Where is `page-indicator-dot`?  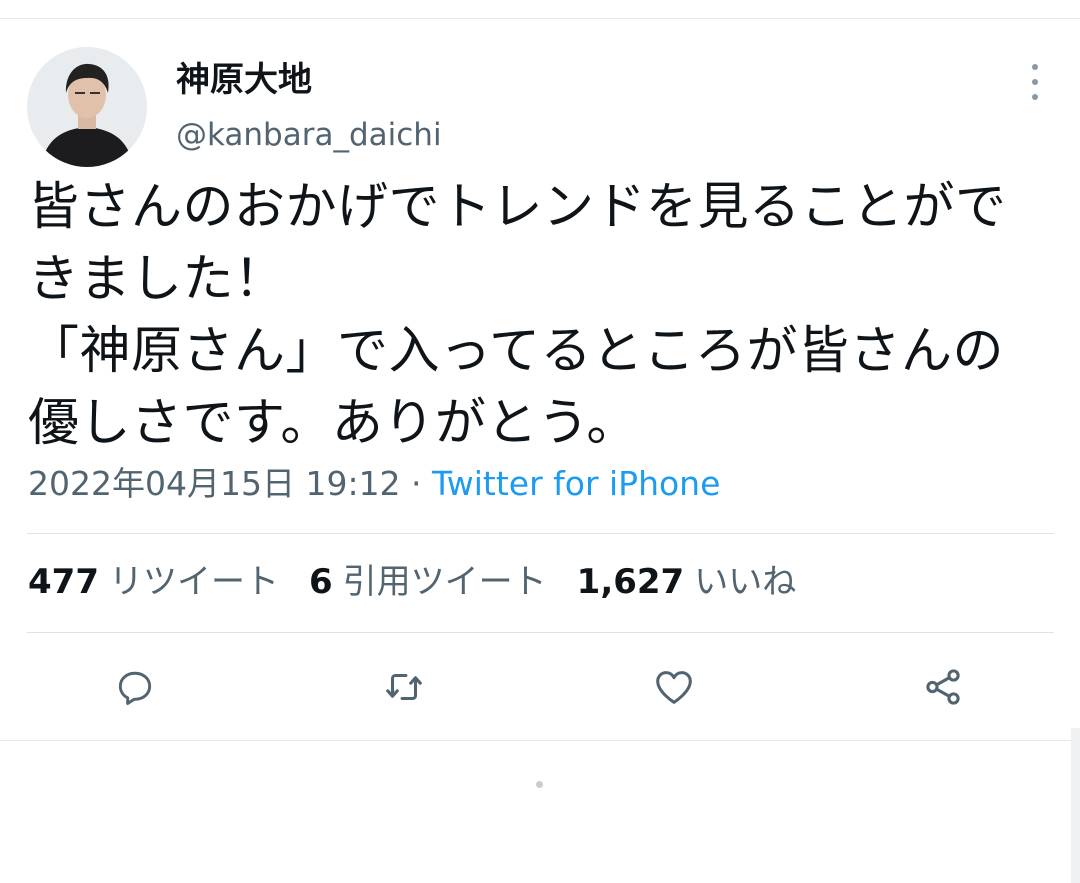
page-indicator-dot is located at coordinates (539, 784).